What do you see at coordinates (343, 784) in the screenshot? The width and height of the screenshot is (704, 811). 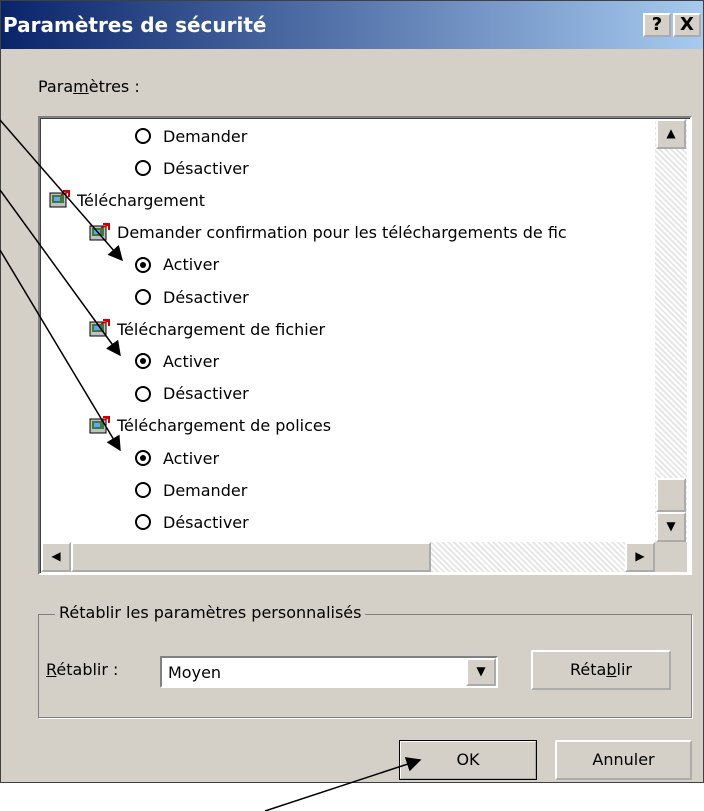 I see `arrow-to-ok-button` at bounding box center [343, 784].